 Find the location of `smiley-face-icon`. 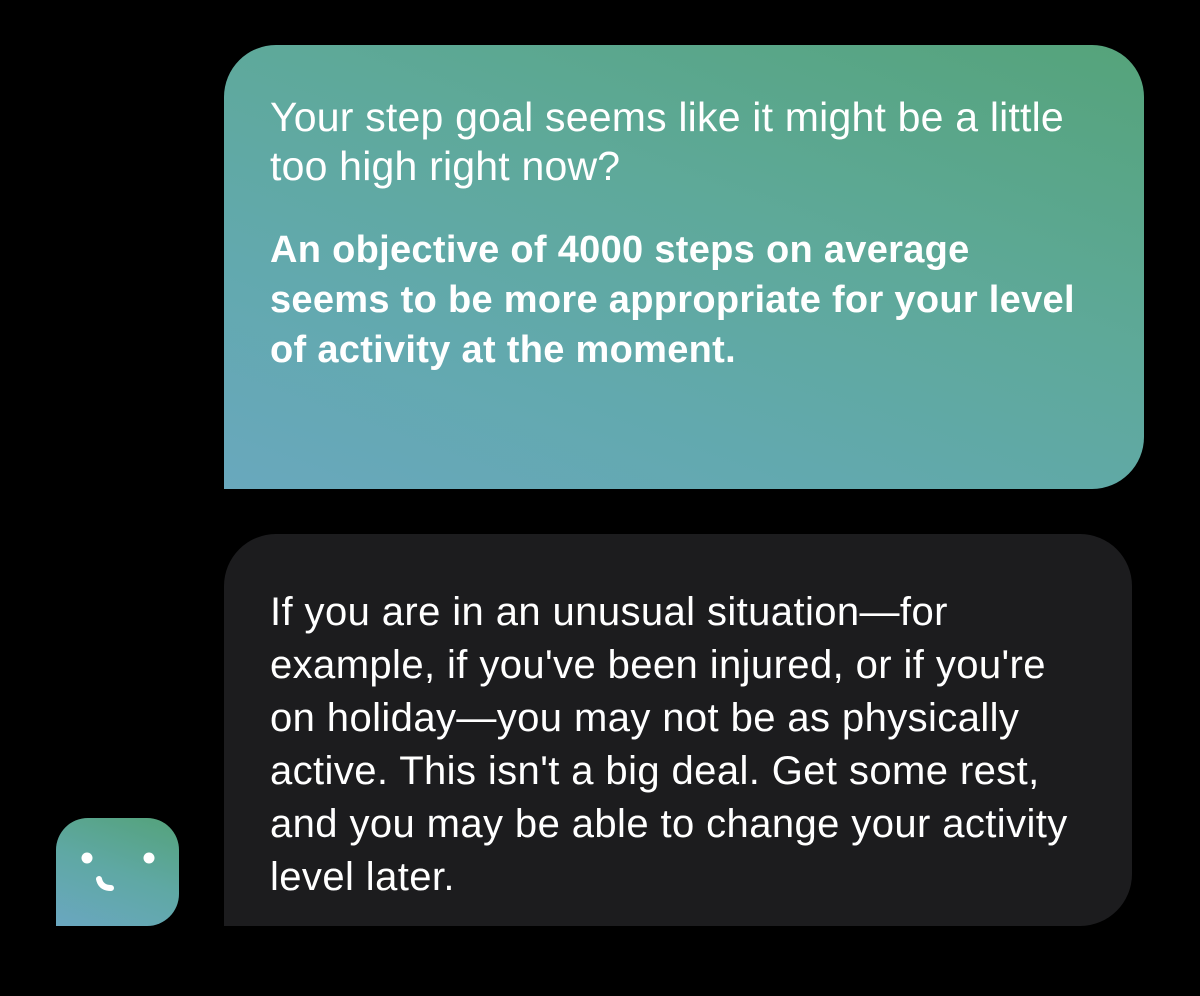

smiley-face-icon is located at coordinates (118, 871).